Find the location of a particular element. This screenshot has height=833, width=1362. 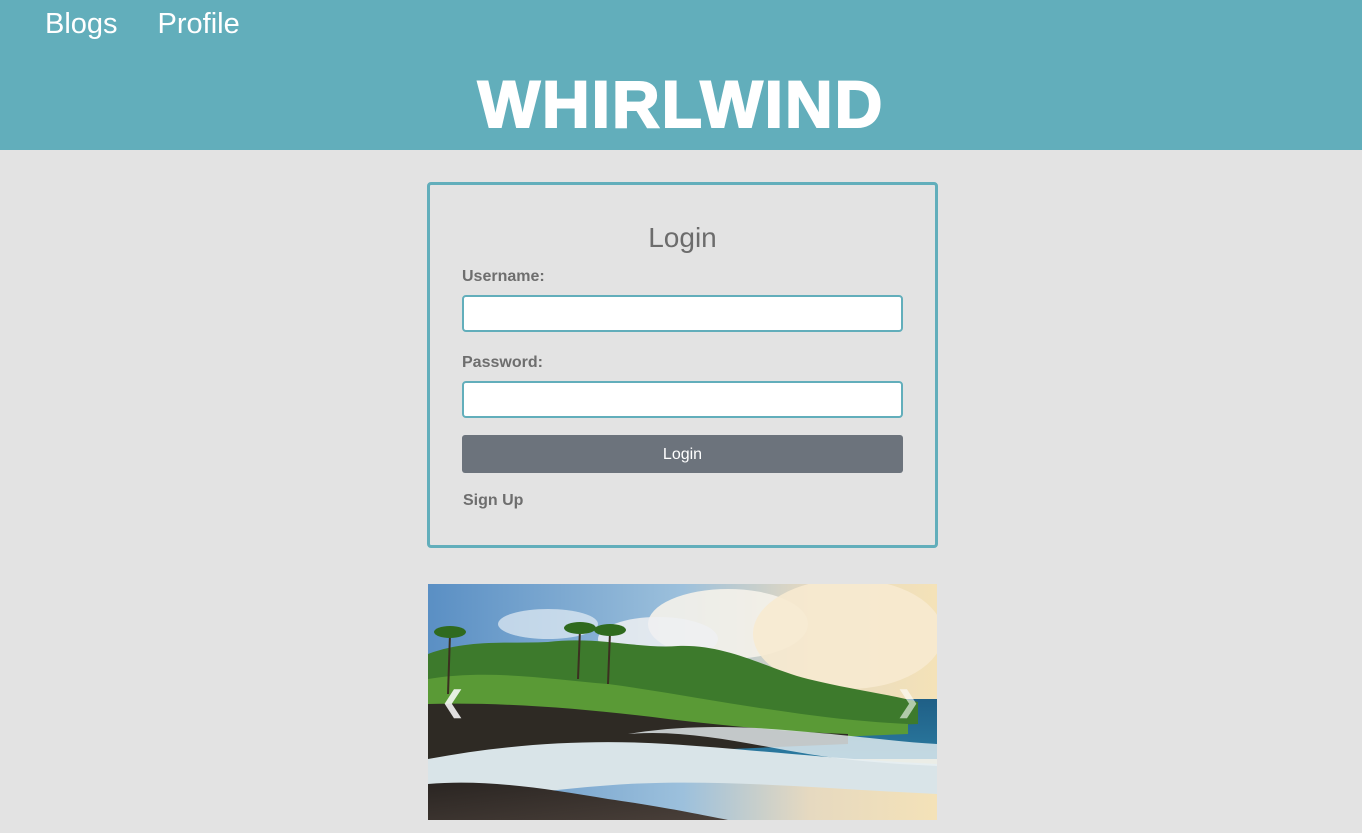

login-title: Login is located at coordinates (682, 237).